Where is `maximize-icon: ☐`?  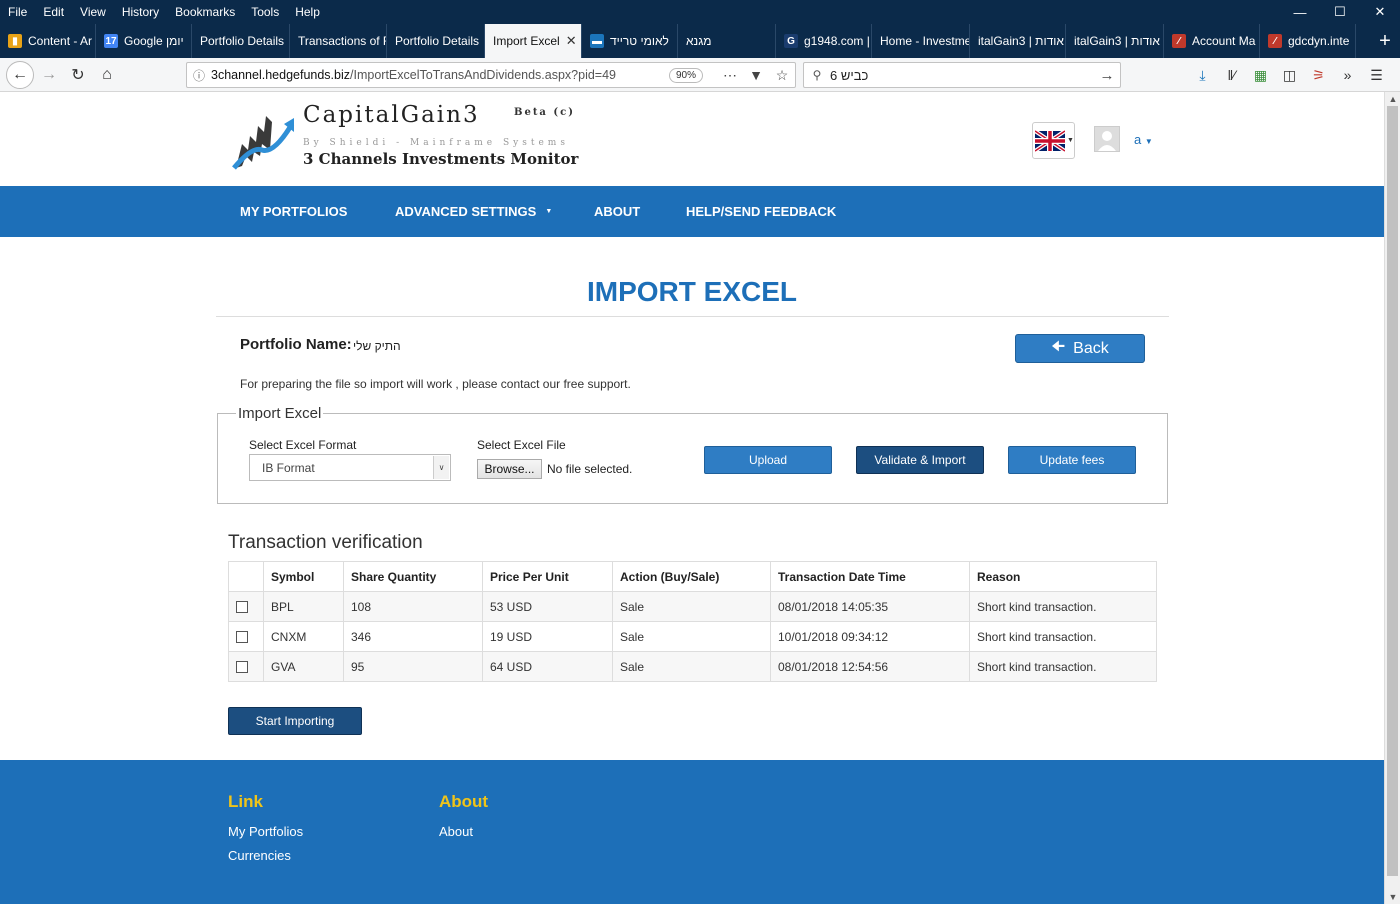 maximize-icon: ☐ is located at coordinates (1340, 12).